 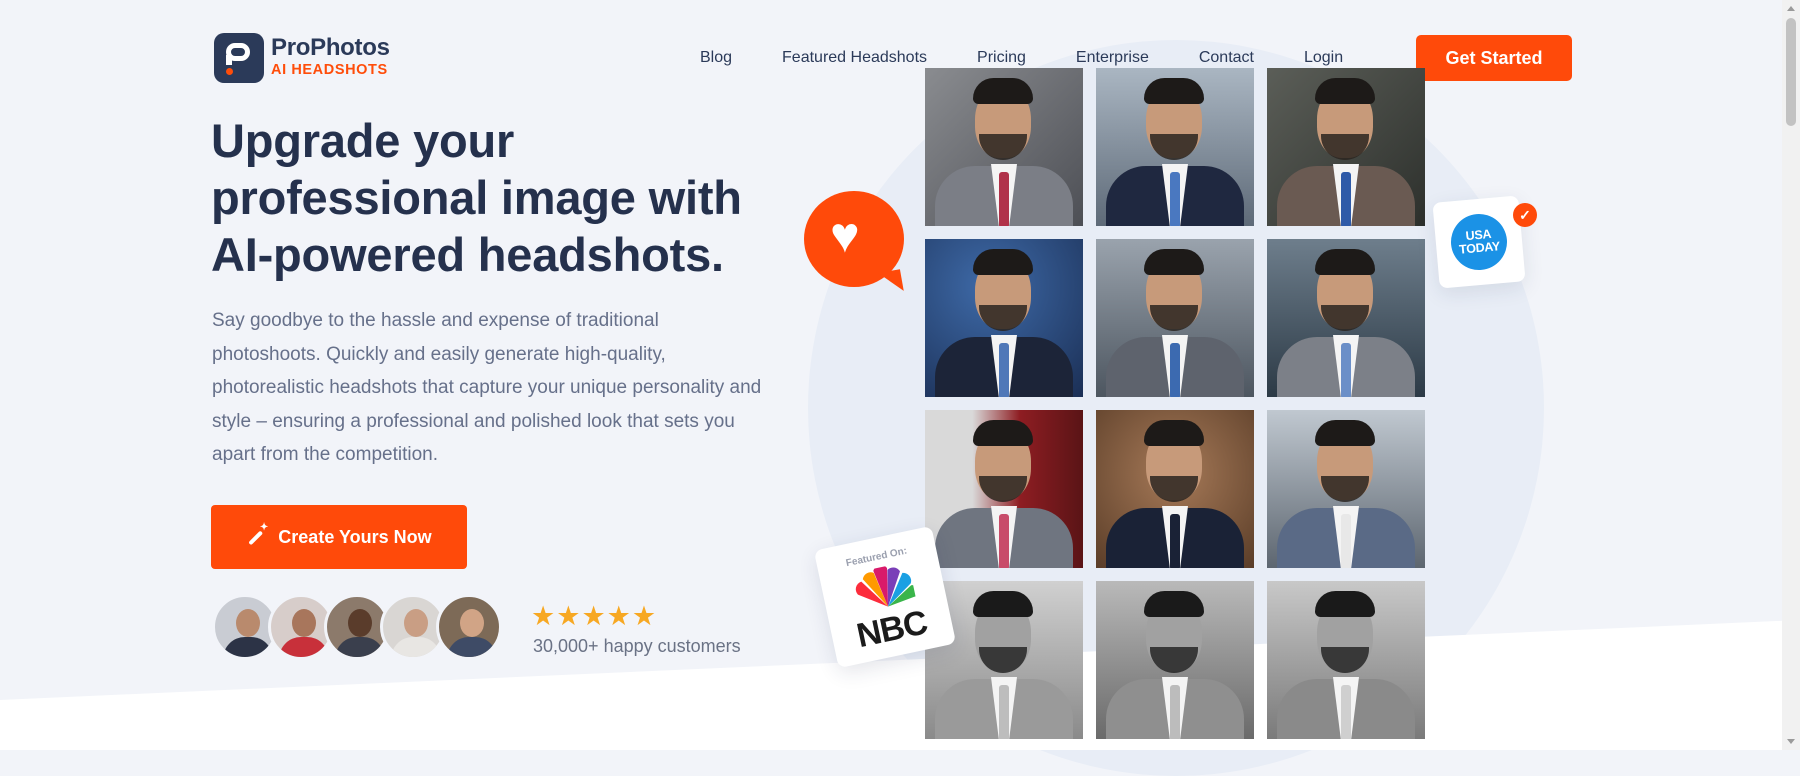 I want to click on logo-mark-icon, so click(x=239, y=58).